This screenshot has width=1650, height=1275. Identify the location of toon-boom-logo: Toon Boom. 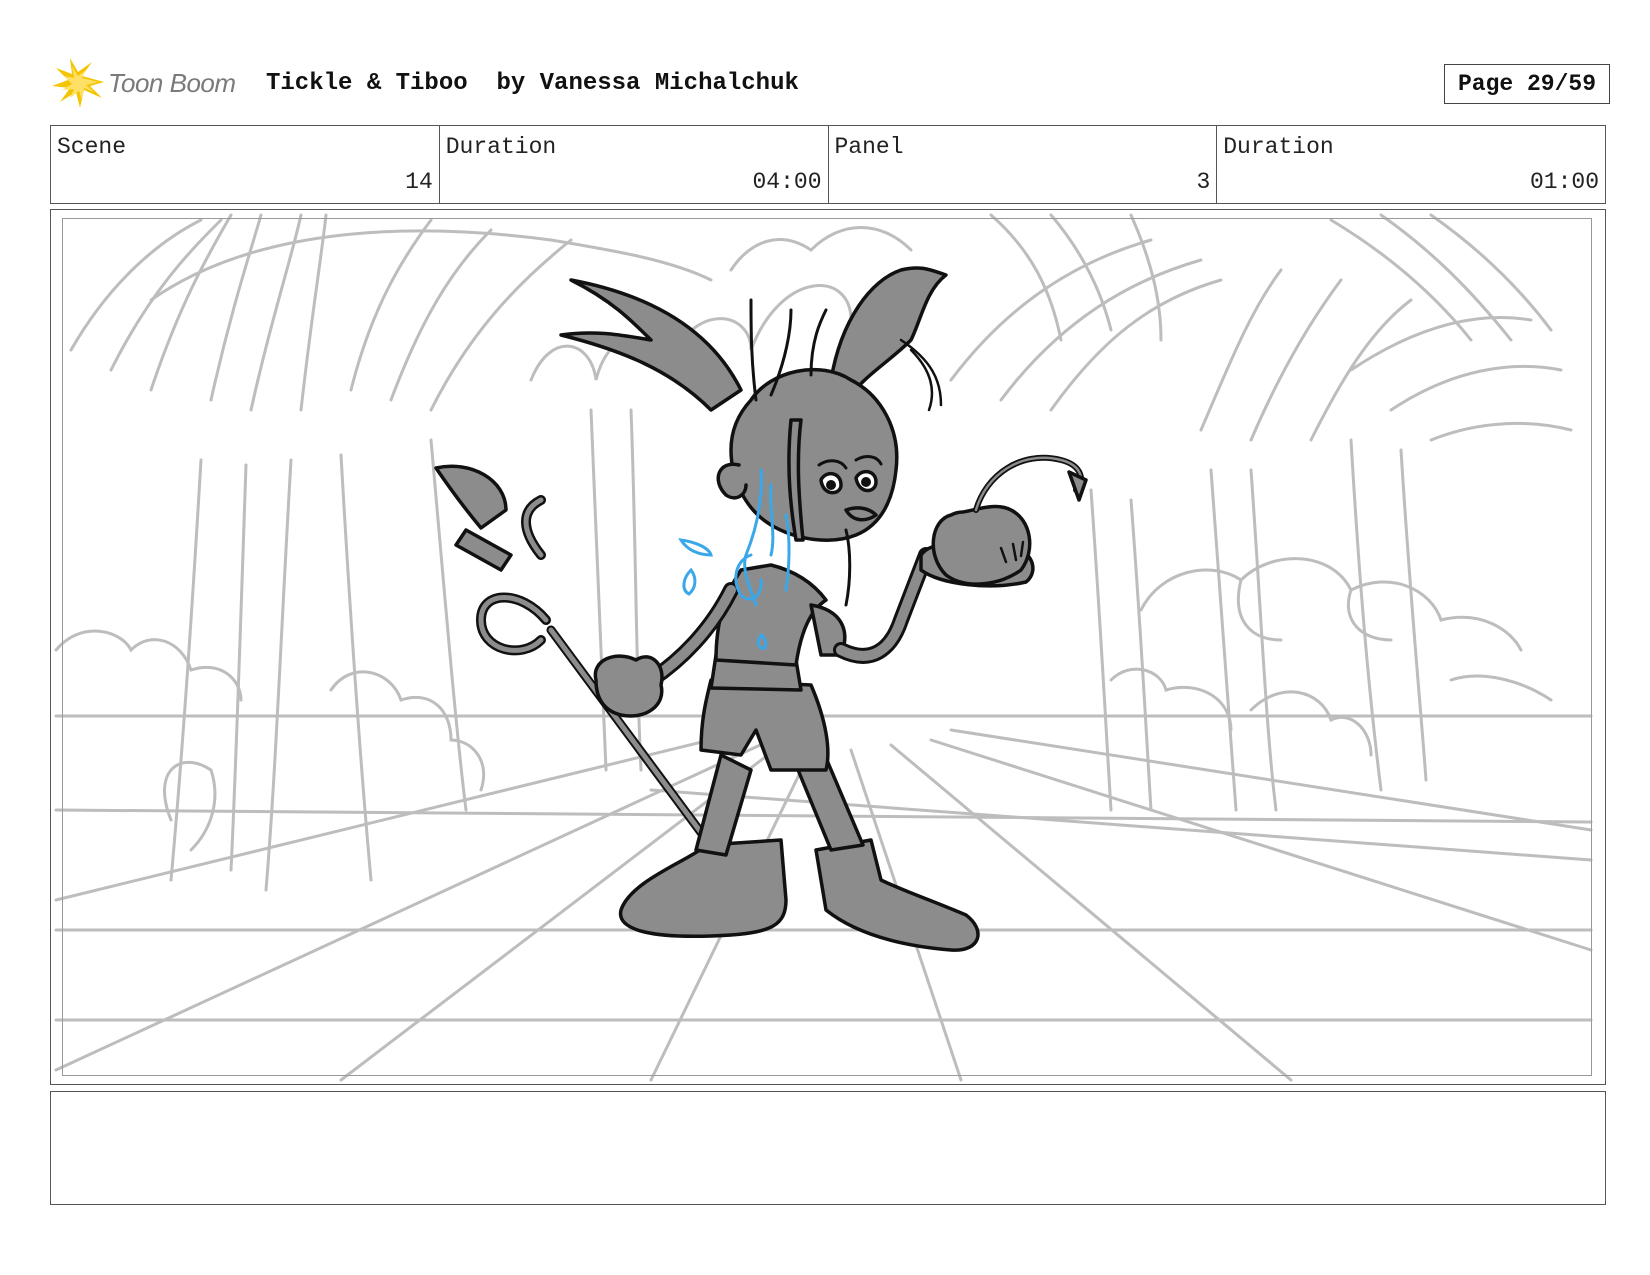
(152, 83).